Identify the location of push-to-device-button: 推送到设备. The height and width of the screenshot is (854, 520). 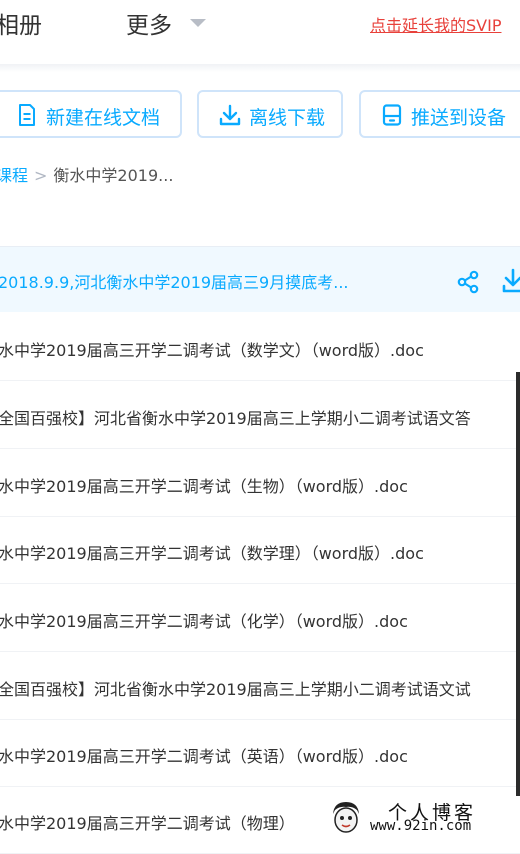
(439, 114).